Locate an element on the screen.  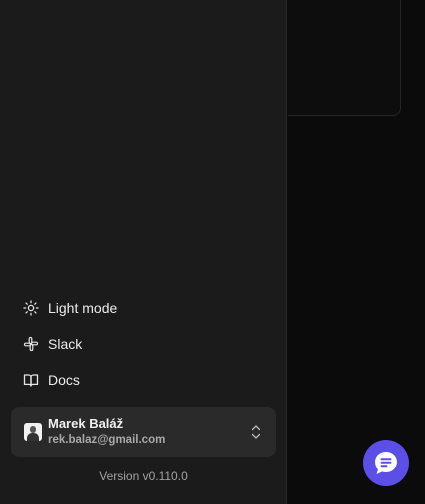
chevron-up-down-icon is located at coordinates (256, 432).